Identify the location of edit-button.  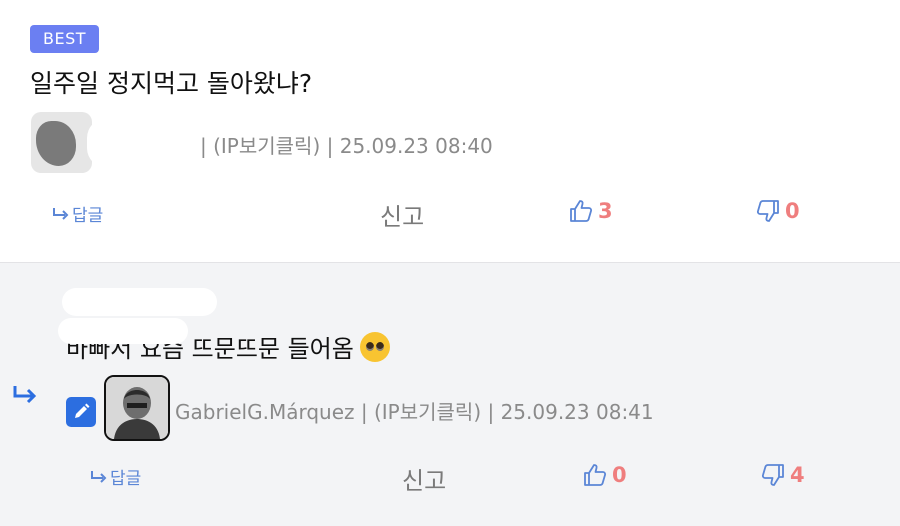
(81, 412).